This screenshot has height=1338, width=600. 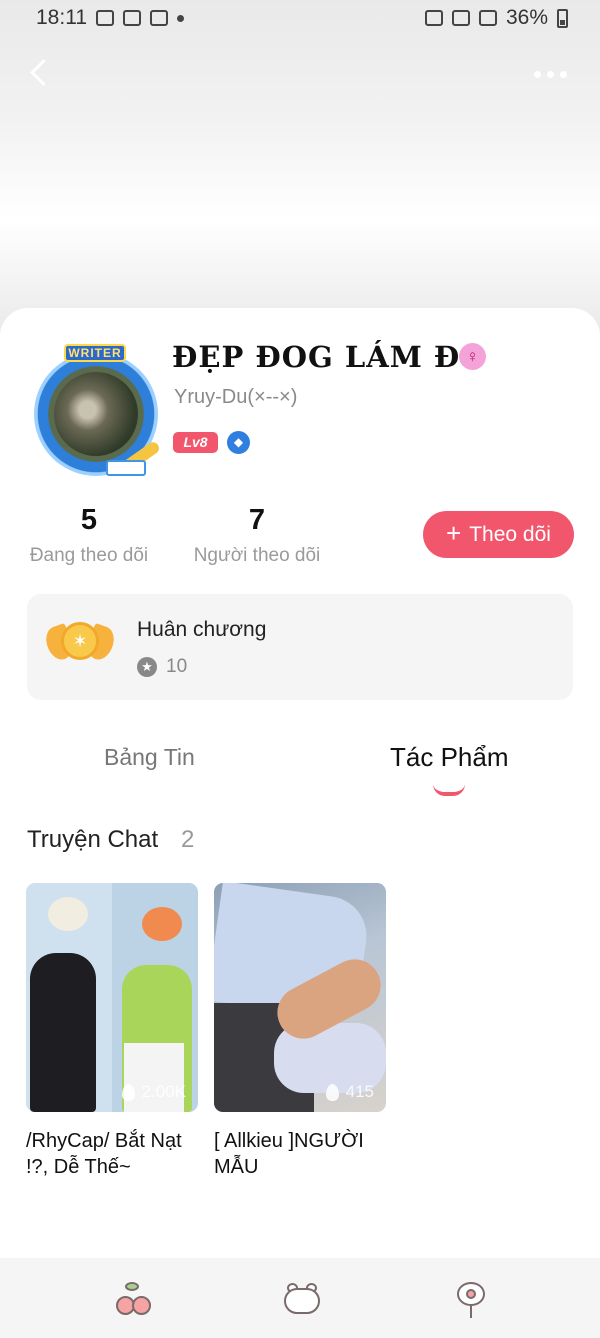 I want to click on medals-title: Huân chương, so click(x=202, y=629).